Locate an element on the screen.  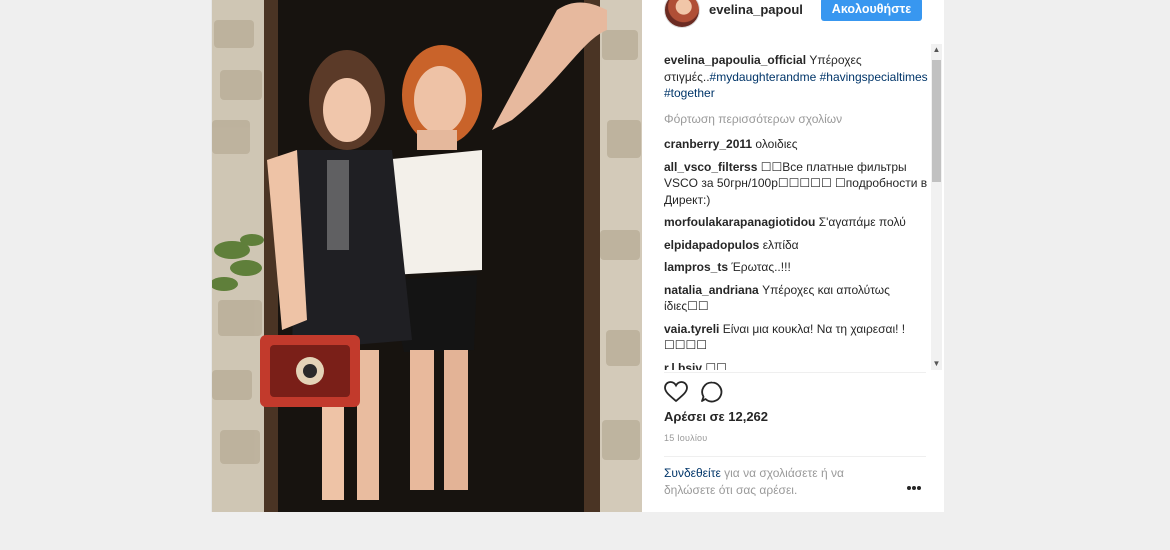
comment-item: cranberry_2011 ολοιδιες is located at coordinates (797, 144).